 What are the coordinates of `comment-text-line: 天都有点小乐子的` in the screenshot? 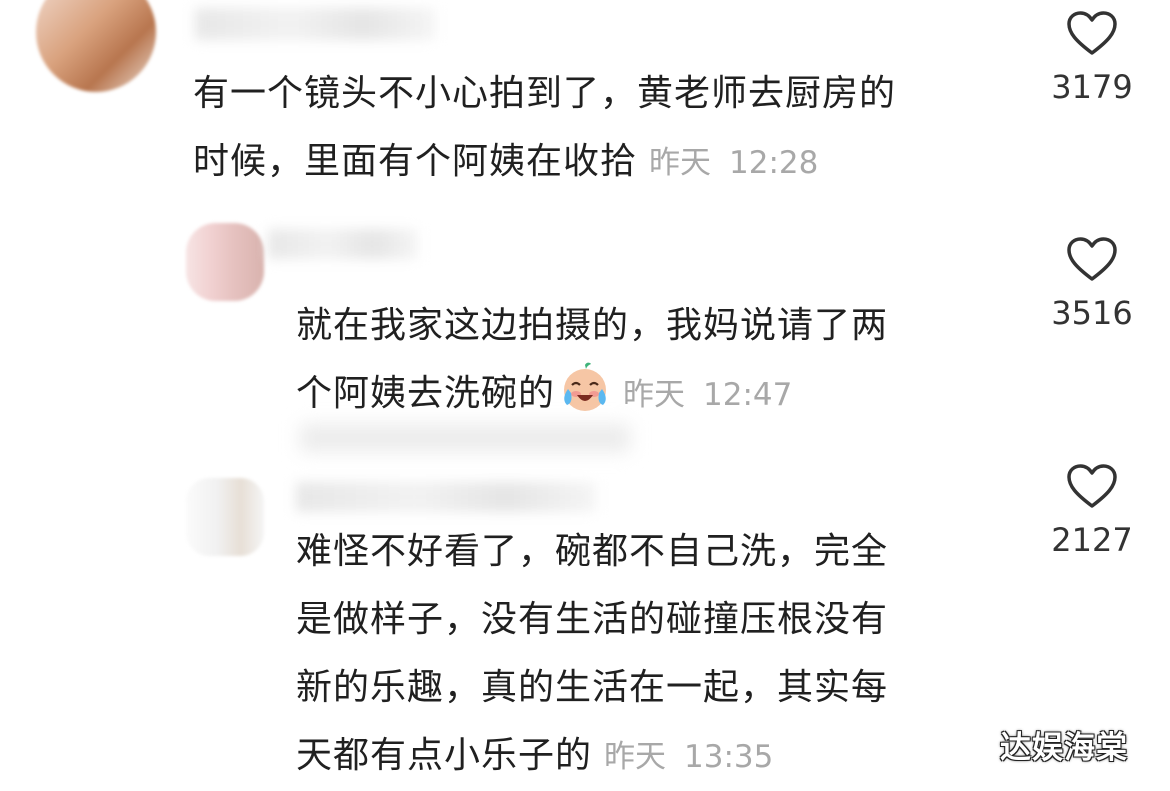 It's located at (444, 755).